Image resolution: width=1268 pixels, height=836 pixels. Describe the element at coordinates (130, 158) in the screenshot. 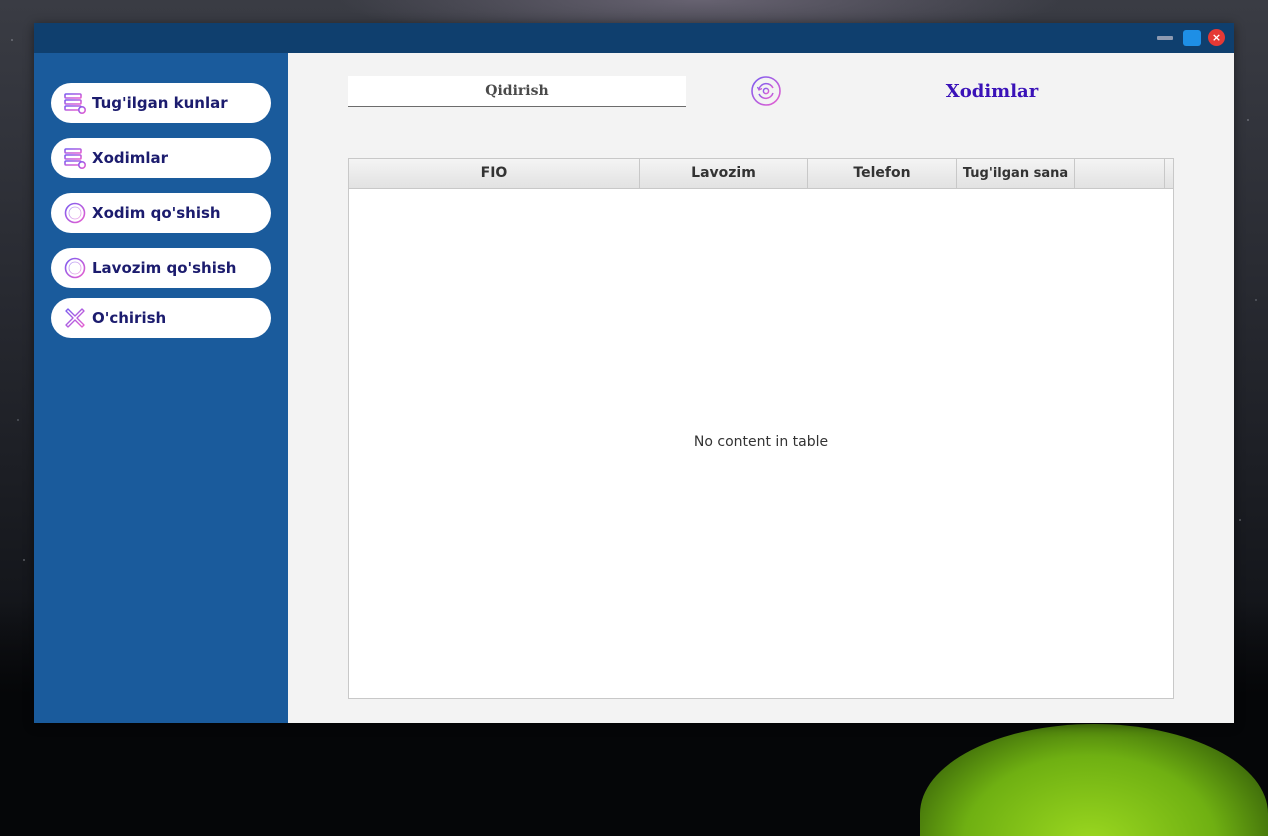

I see `sidebar-item-label: Xodimlar` at that location.